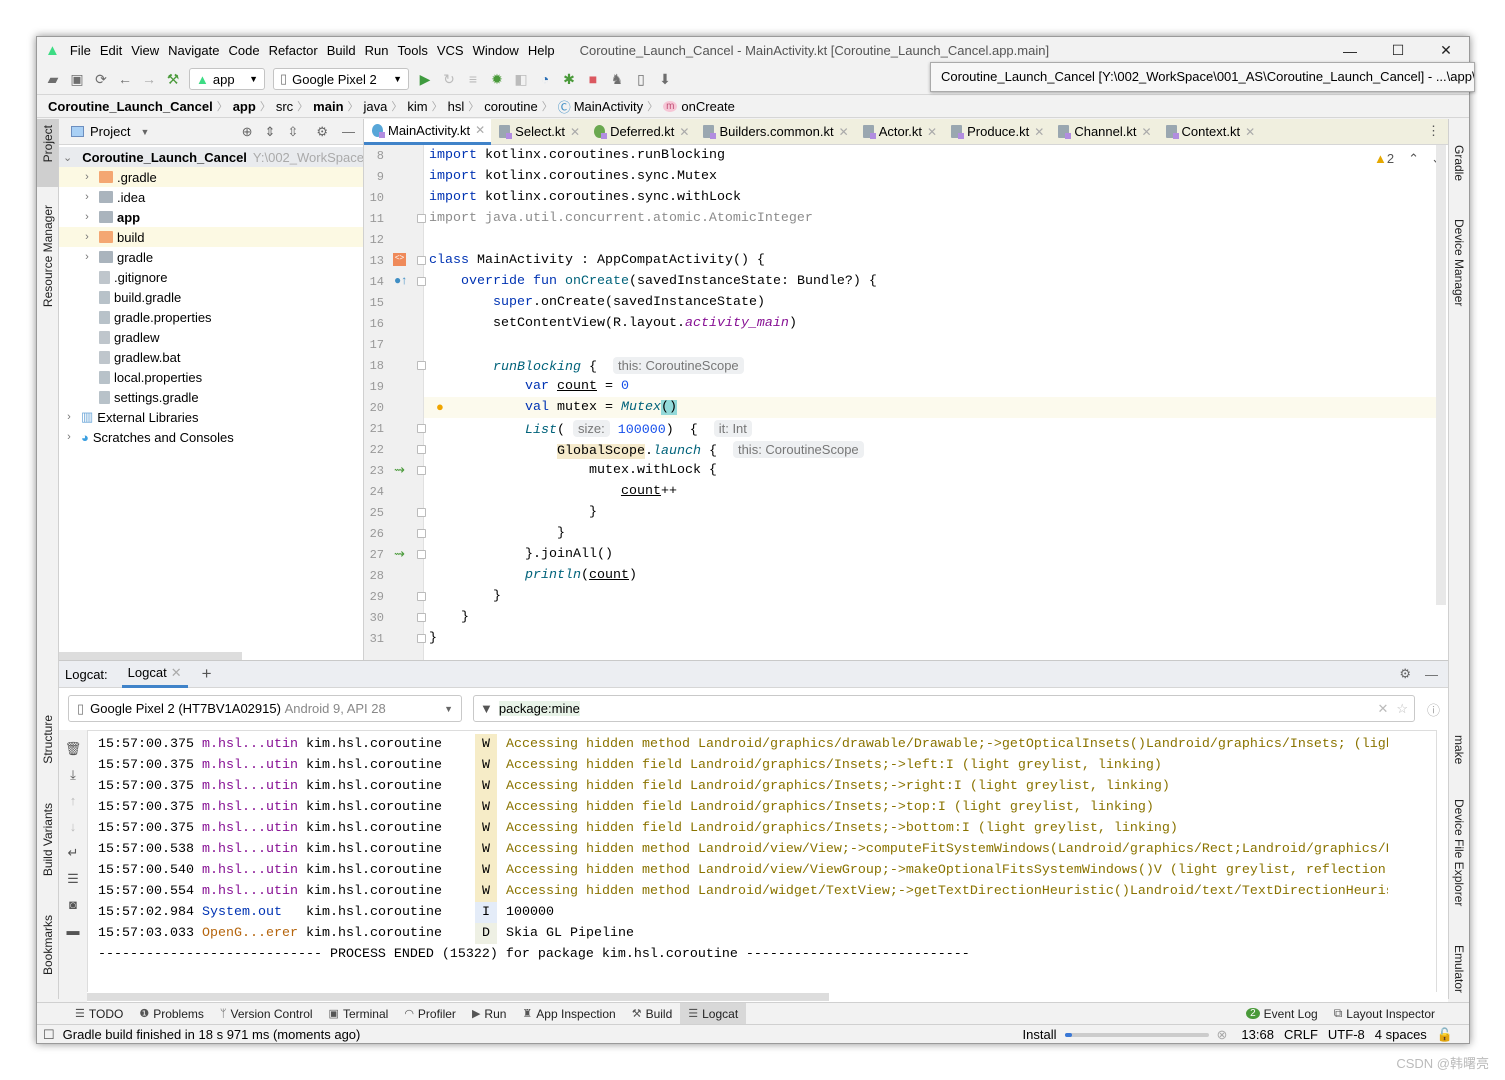  Describe the element at coordinates (640, 132) in the screenshot. I see `tab-deferred-kt: Deferred.kt ✕` at that location.